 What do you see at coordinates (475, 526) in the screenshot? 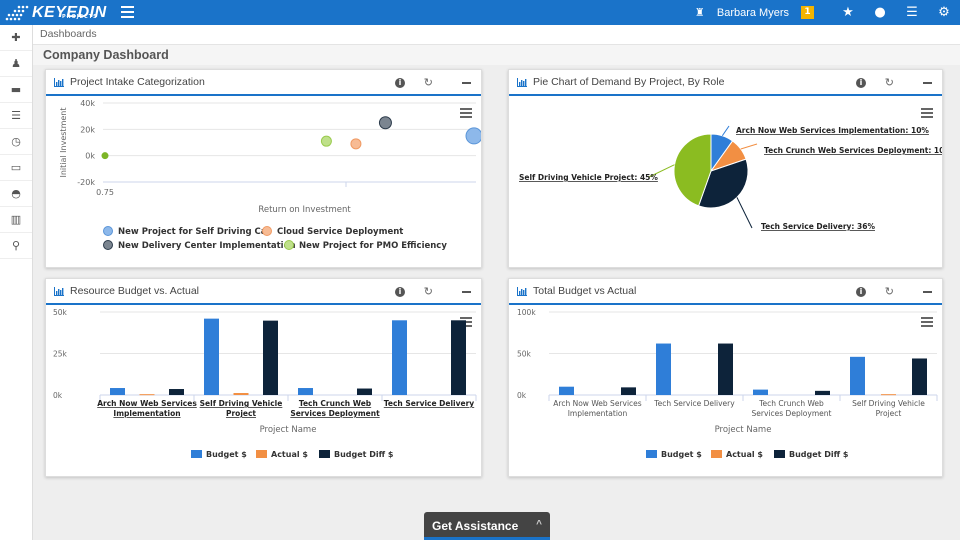
I see `get-assistance-label: Get Assistance` at bounding box center [475, 526].